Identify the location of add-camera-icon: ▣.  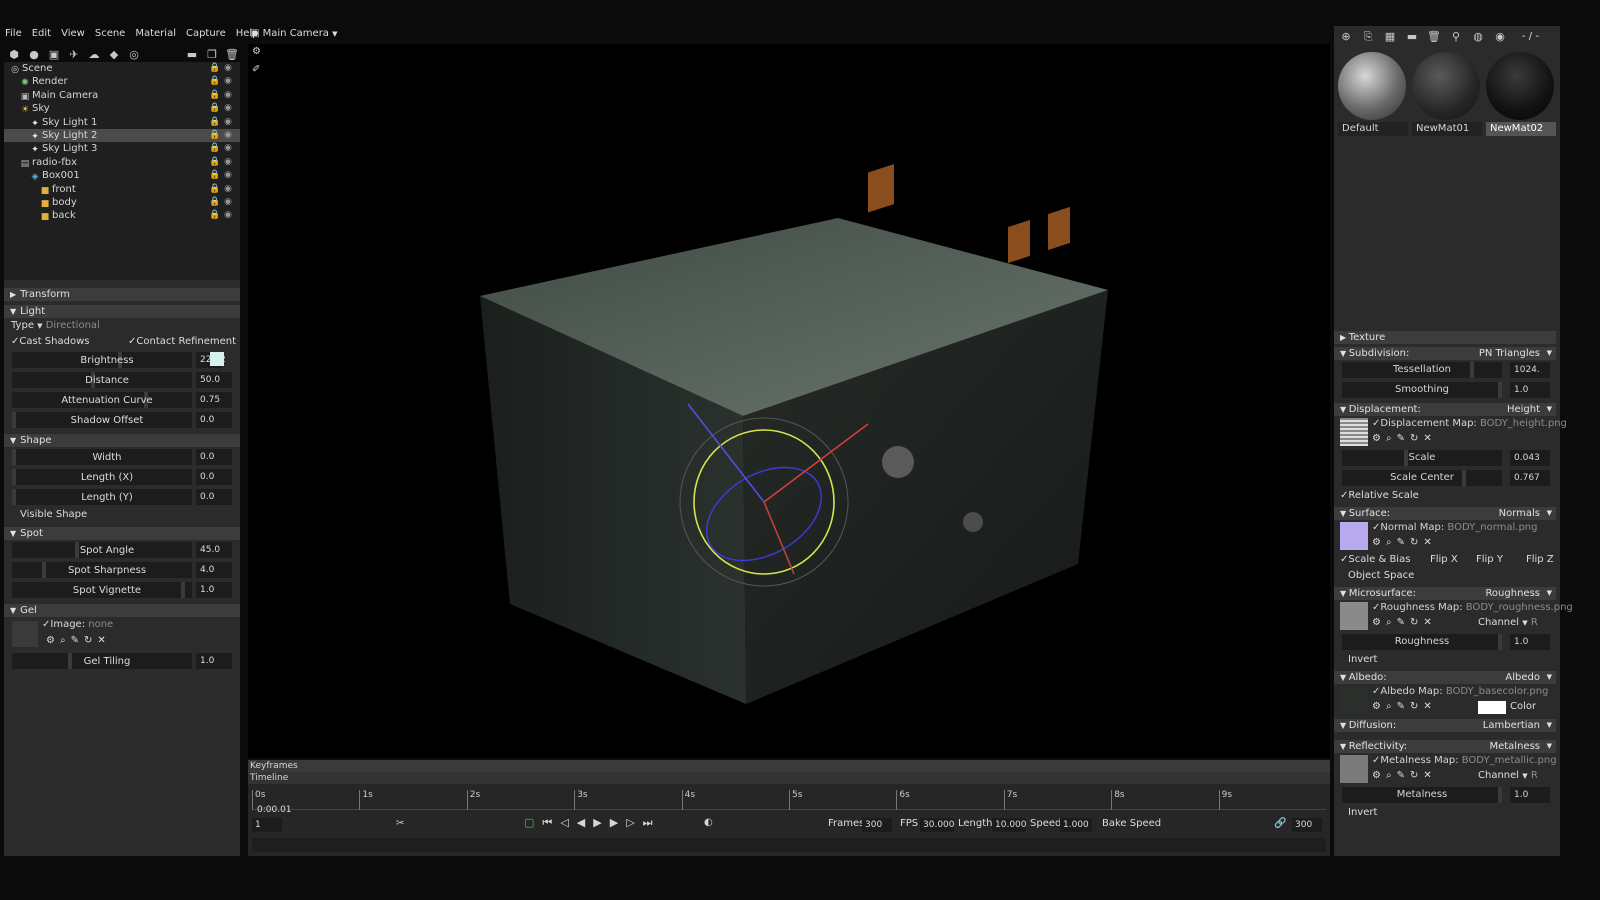
(54, 54).